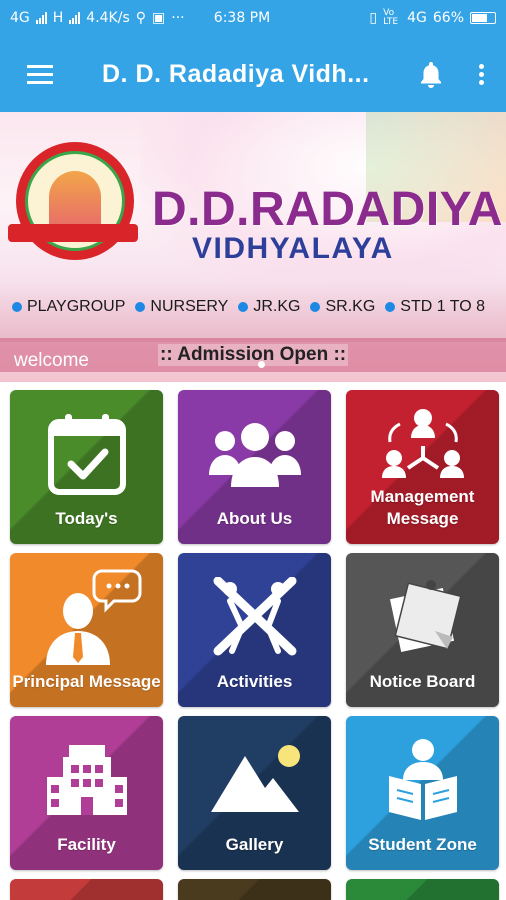 This screenshot has height=900, width=506. Describe the element at coordinates (327, 209) in the screenshot. I see `banner-school-name: D.D.RADADIYA` at that location.